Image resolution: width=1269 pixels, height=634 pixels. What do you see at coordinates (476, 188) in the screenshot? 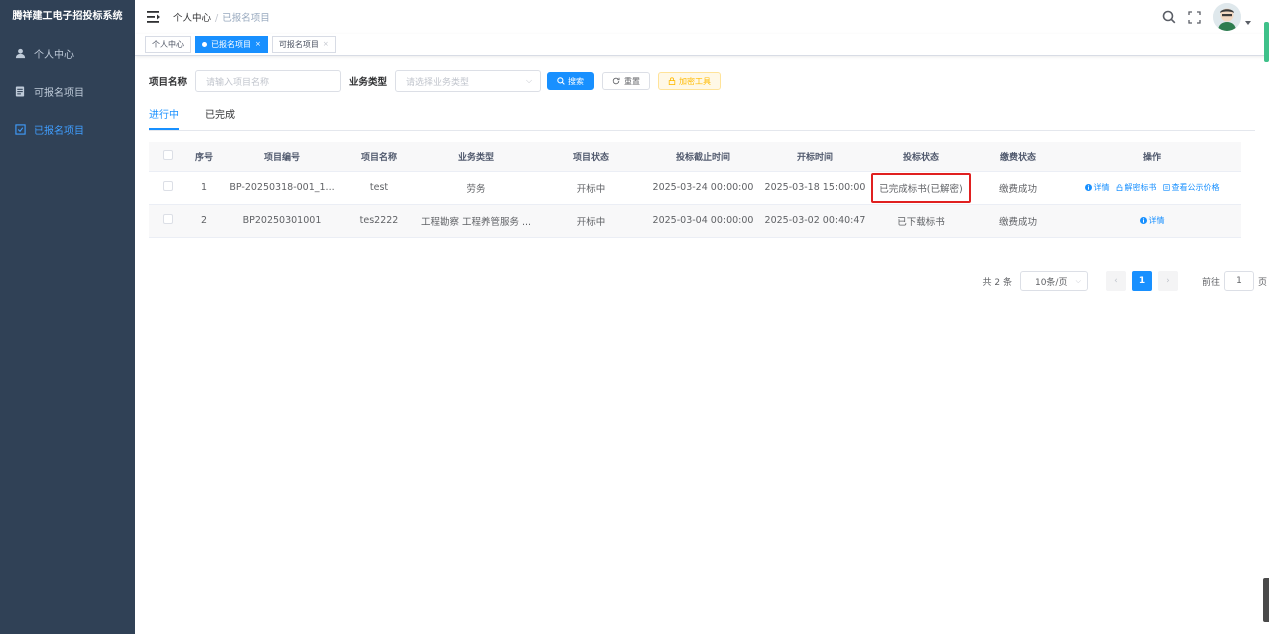
I see `cell-type: 劳务` at bounding box center [476, 188].